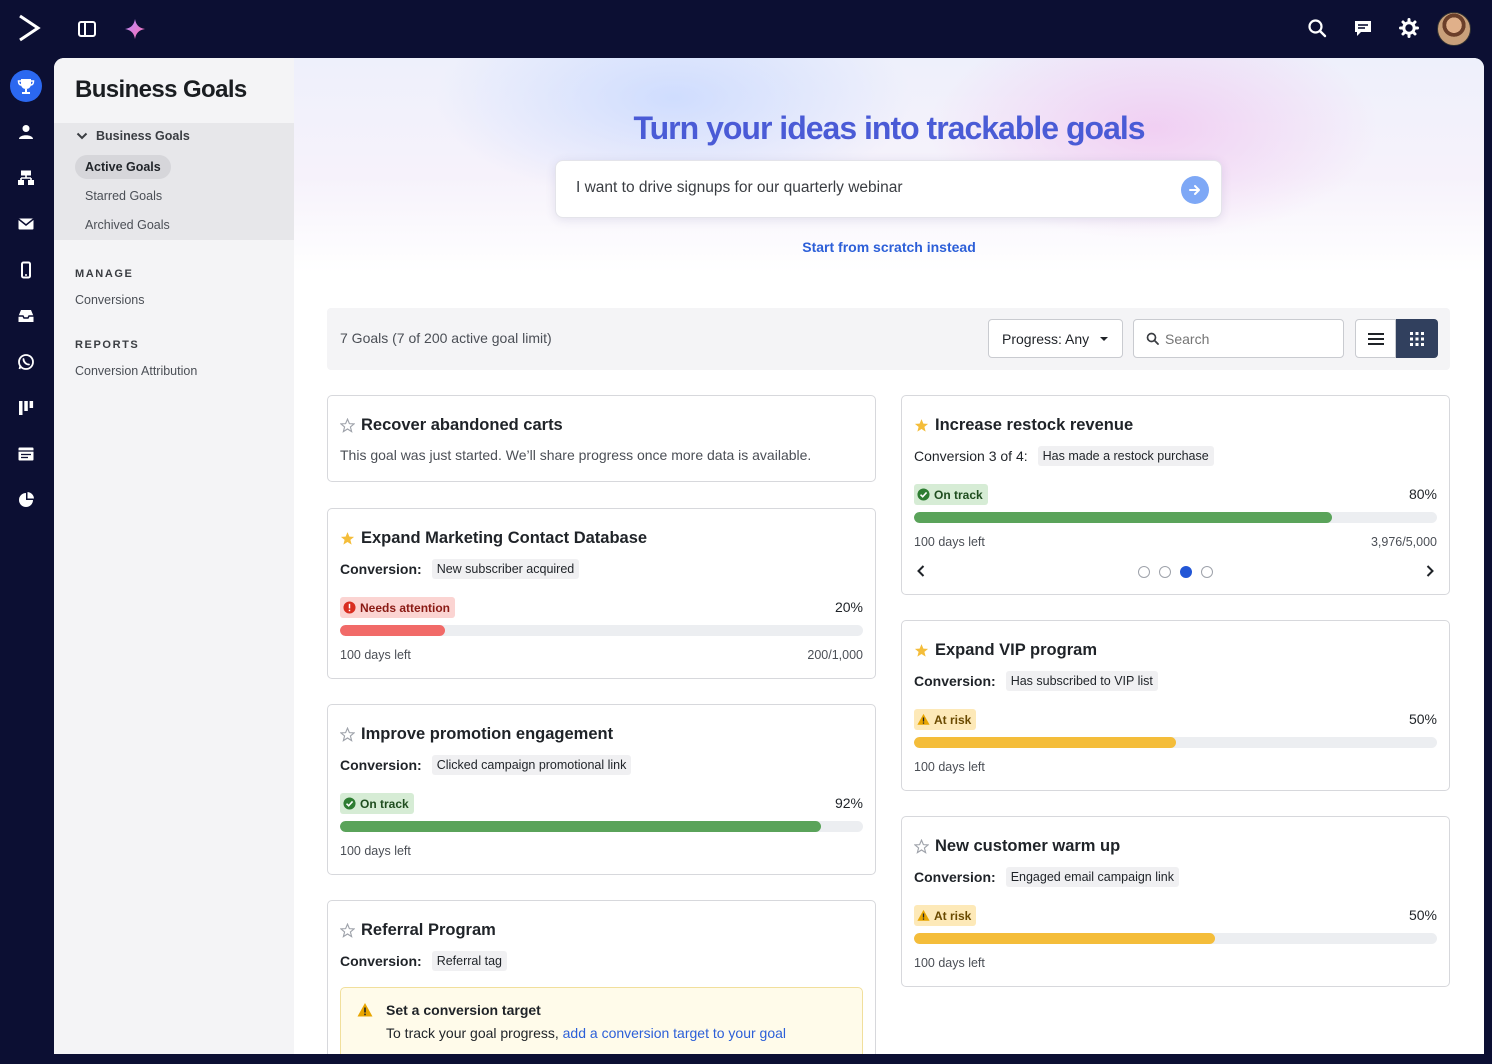 Image resolution: width=1492 pixels, height=1064 pixels. What do you see at coordinates (889, 128) in the screenshot?
I see `hero-title: Turn your ideas into trackable goals` at bounding box center [889, 128].